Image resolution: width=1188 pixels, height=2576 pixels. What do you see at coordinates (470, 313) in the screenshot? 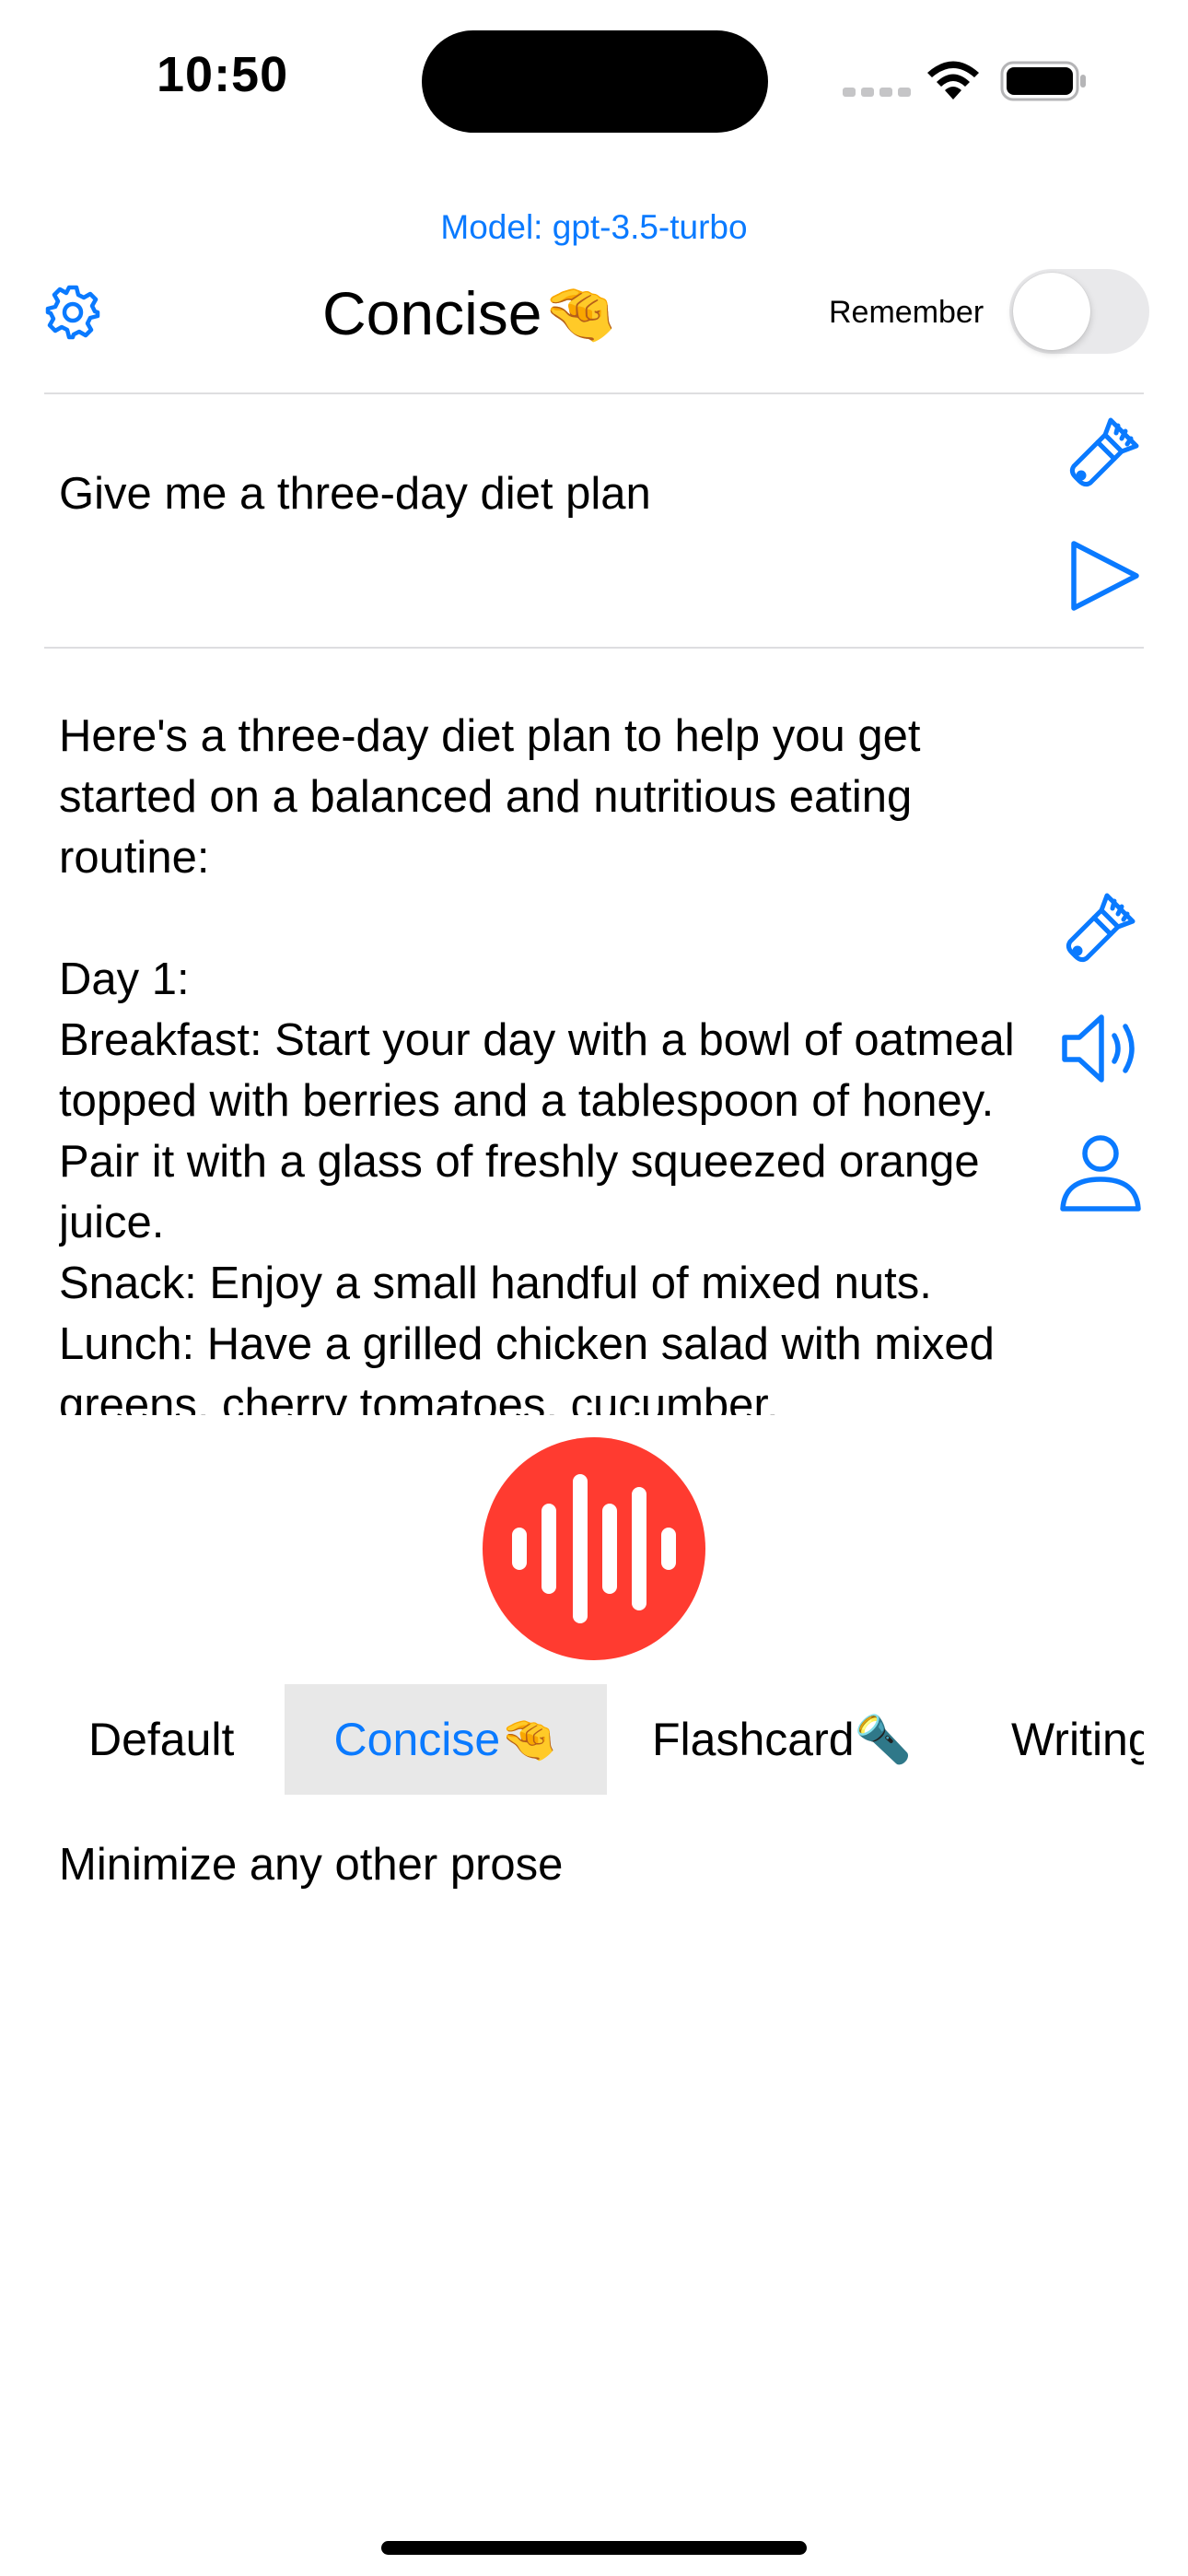
I see `page-title: Concise🤏` at bounding box center [470, 313].